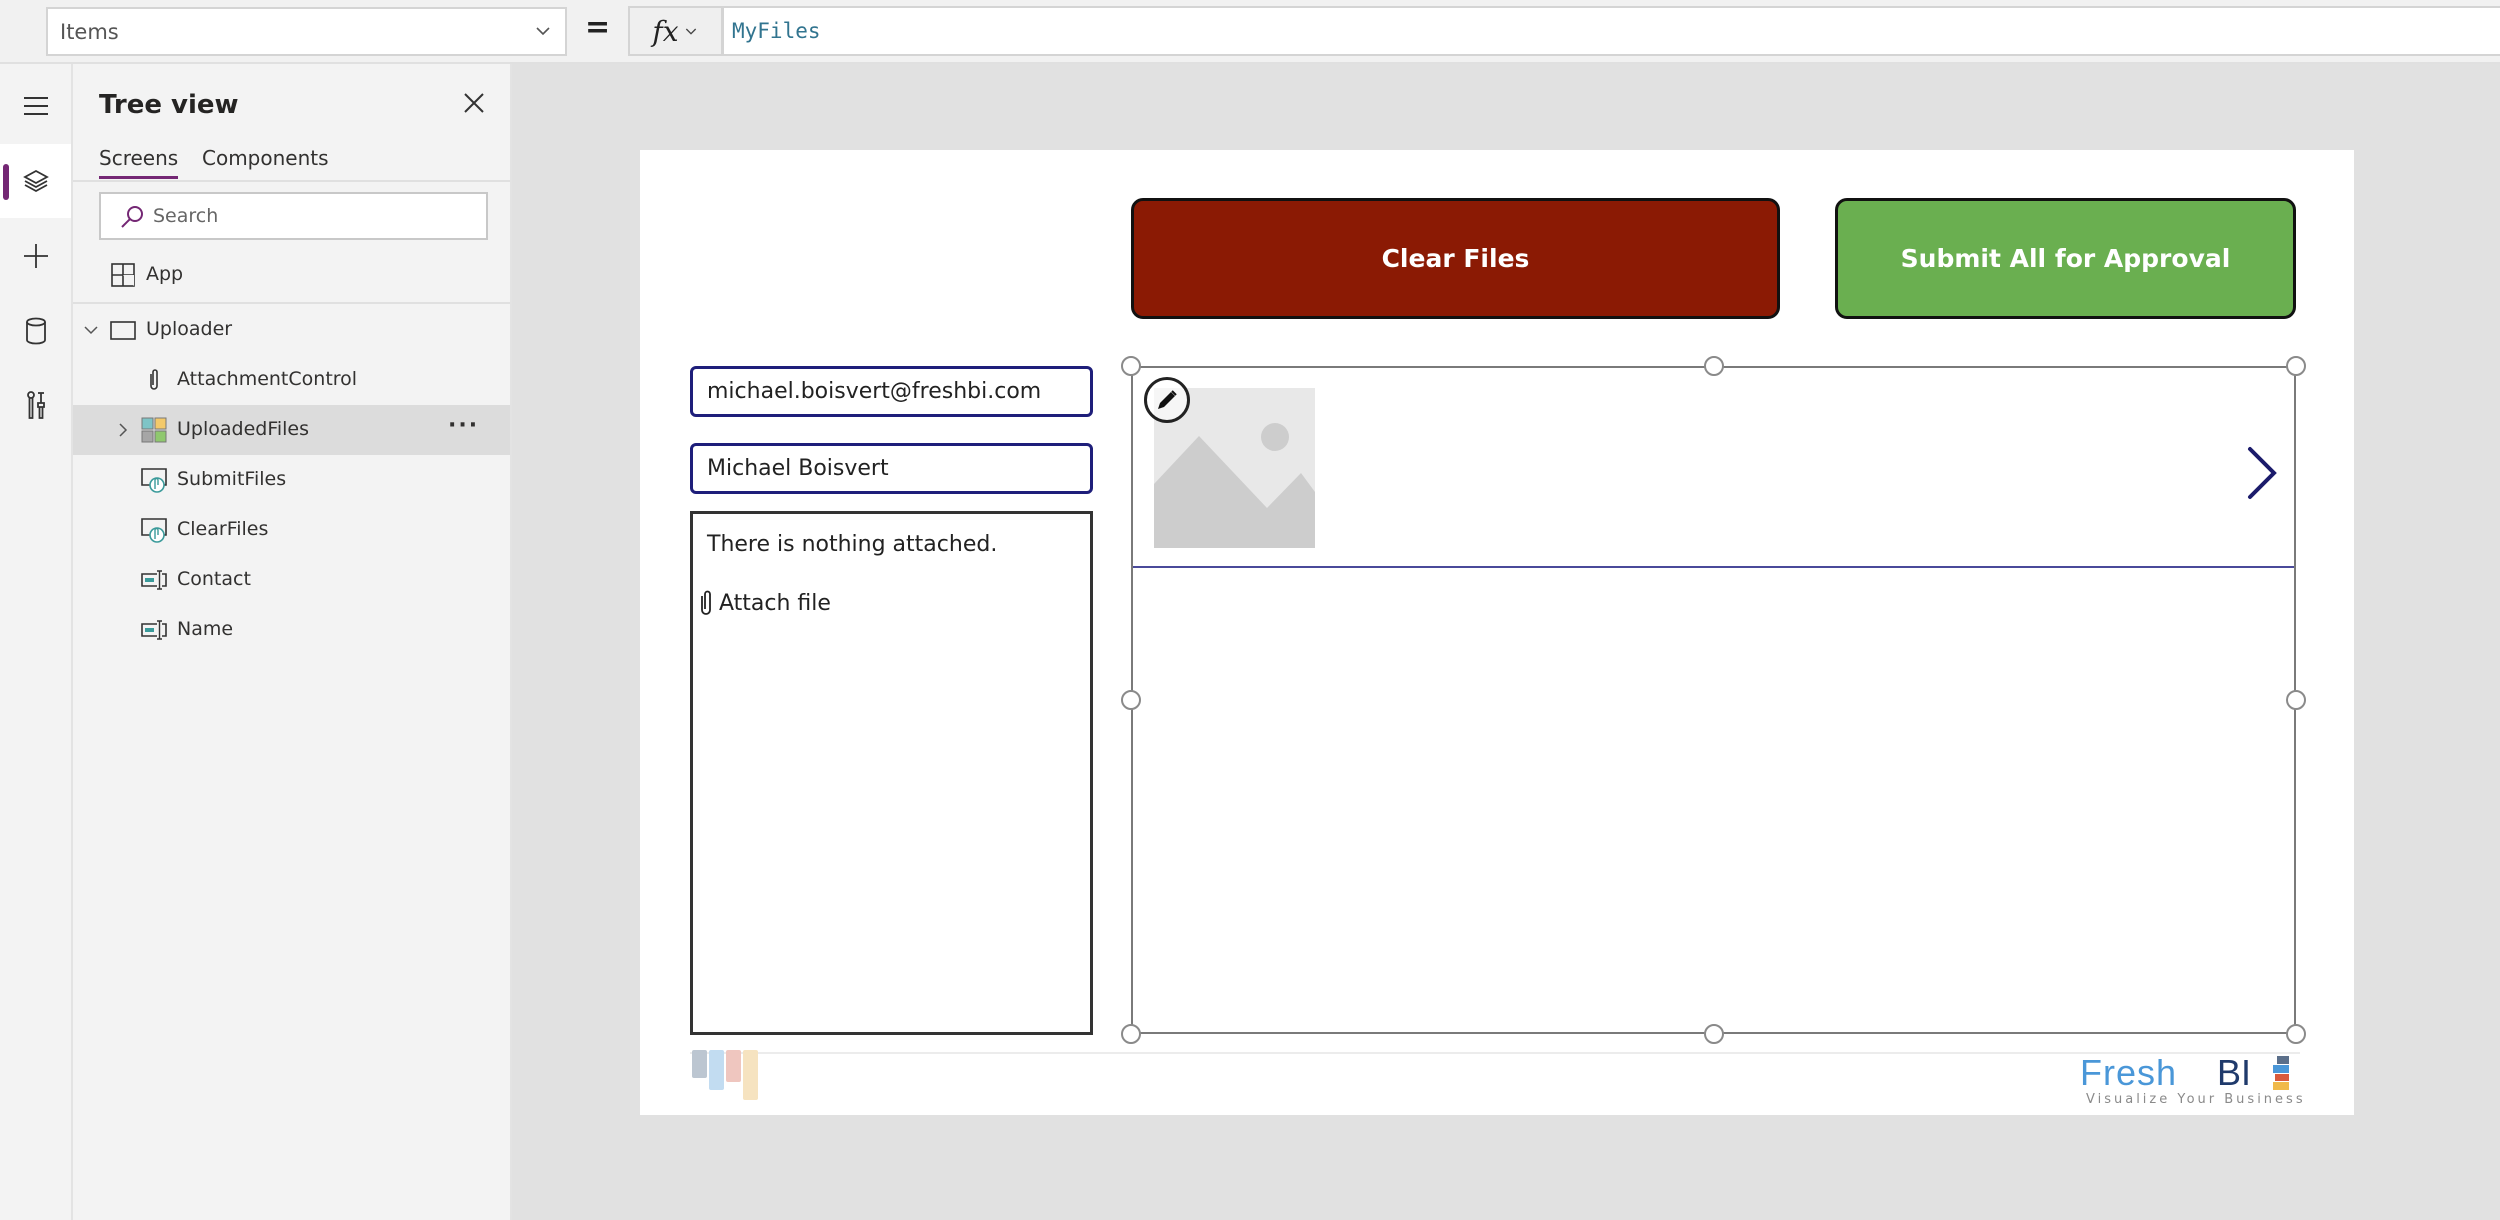 Image resolution: width=2500 pixels, height=1220 pixels. Describe the element at coordinates (306, 31) in the screenshot. I see `property-dropdown: Items` at that location.